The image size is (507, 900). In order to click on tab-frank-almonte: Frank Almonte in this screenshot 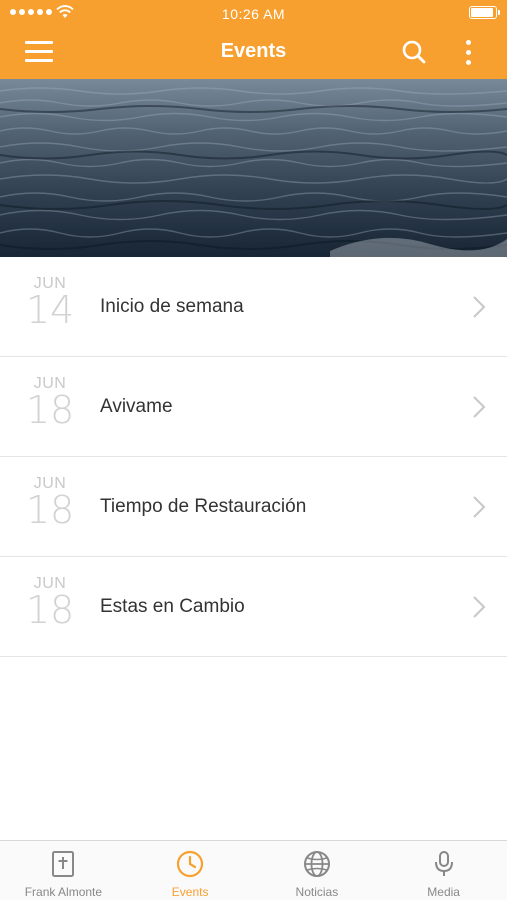, I will do `click(63, 870)`.